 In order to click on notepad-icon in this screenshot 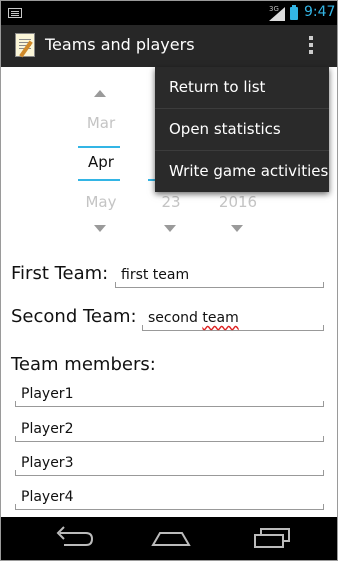, I will do `click(25, 45)`.